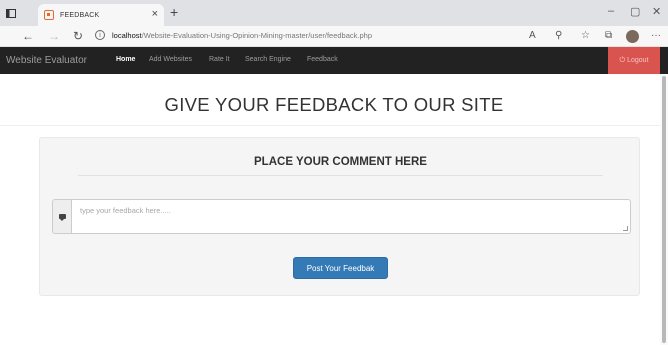 This screenshot has width=668, height=345. Describe the element at coordinates (351, 216) in the screenshot. I see `feedback-textarea` at that location.